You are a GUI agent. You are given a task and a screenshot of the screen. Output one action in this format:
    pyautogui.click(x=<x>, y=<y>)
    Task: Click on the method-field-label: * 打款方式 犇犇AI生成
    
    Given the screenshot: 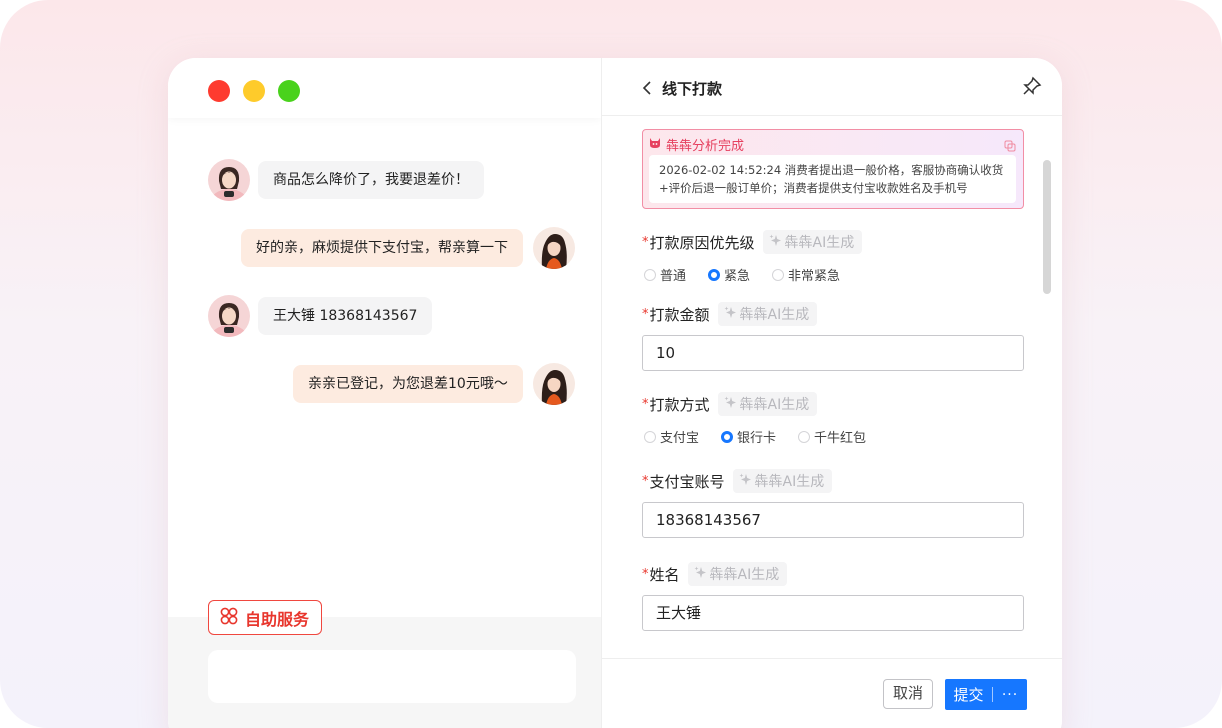 What is the action you would take?
    pyautogui.click(x=730, y=404)
    